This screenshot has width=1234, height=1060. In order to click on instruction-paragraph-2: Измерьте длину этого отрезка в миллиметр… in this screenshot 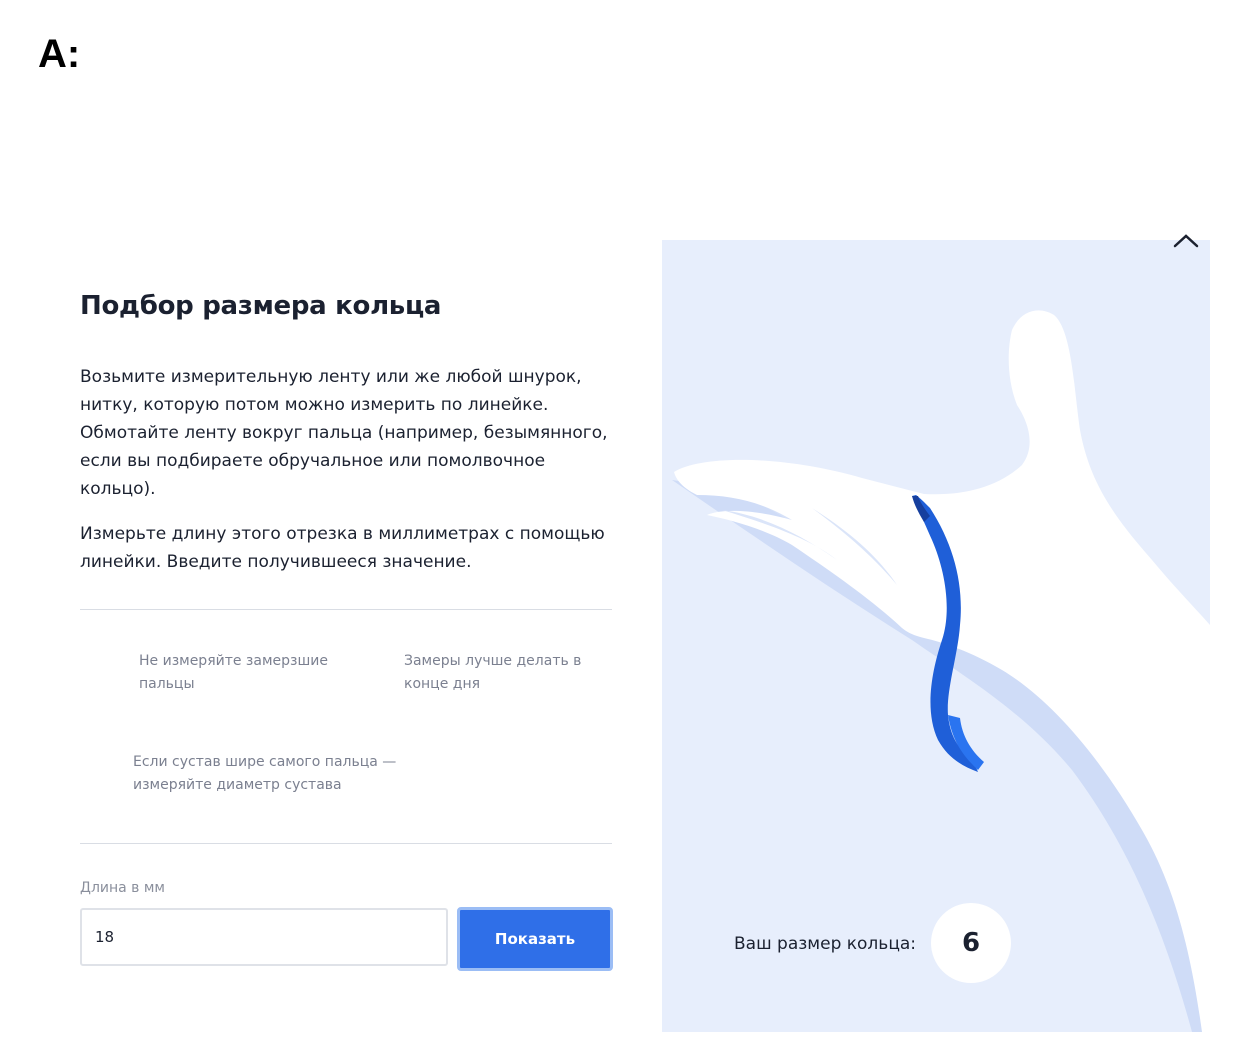, I will do `click(342, 548)`.